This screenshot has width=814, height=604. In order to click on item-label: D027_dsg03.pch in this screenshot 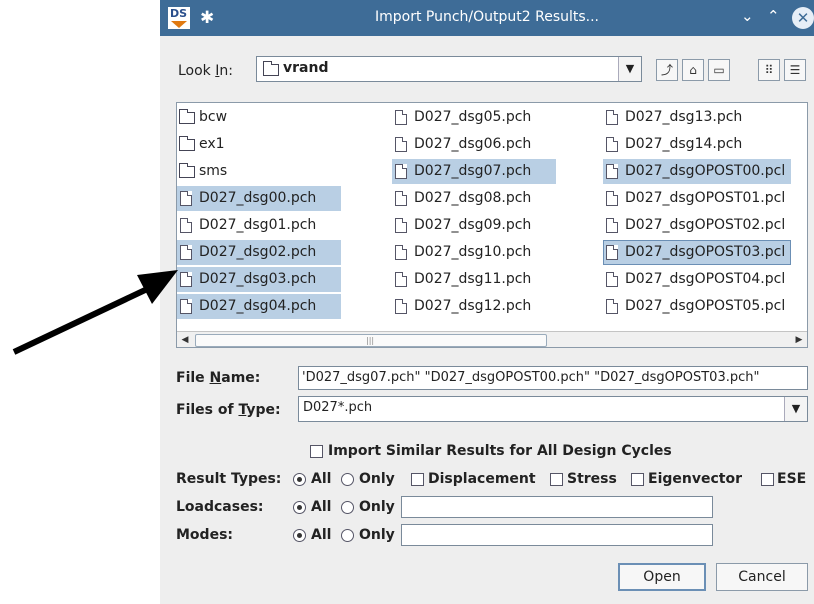, I will do `click(258, 279)`.